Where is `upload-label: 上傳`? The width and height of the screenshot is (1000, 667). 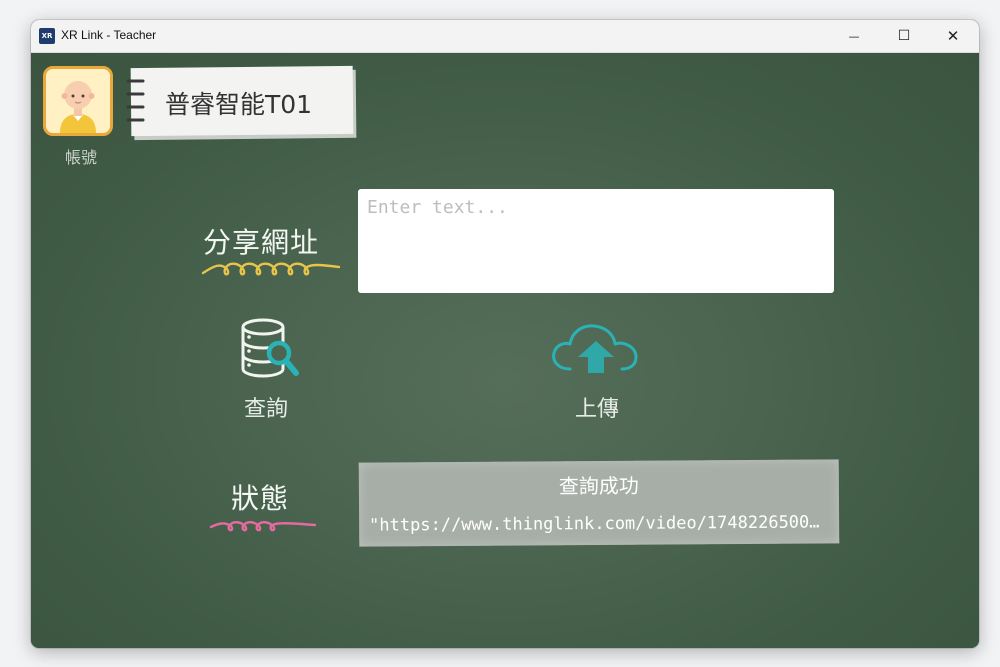 upload-label: 上傳 is located at coordinates (596, 409).